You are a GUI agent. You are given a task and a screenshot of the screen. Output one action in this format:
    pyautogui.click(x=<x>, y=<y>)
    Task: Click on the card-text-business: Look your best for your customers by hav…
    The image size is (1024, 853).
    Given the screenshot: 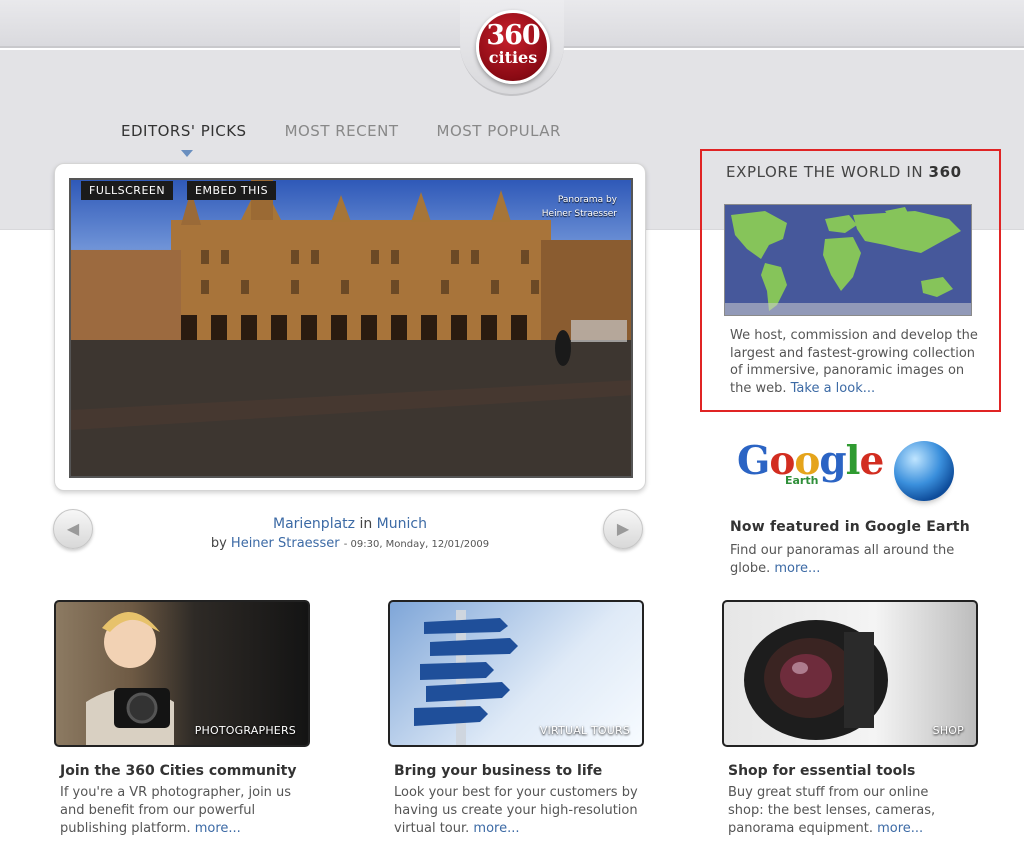 What is the action you would take?
    pyautogui.click(x=520, y=811)
    